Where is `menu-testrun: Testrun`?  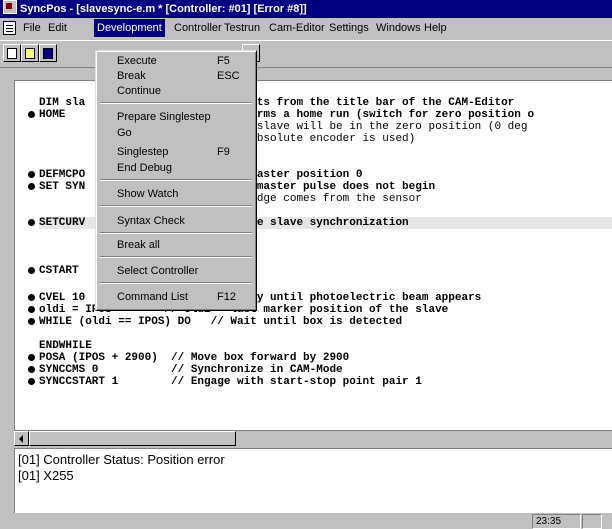
menu-testrun: Testrun is located at coordinates (242, 28).